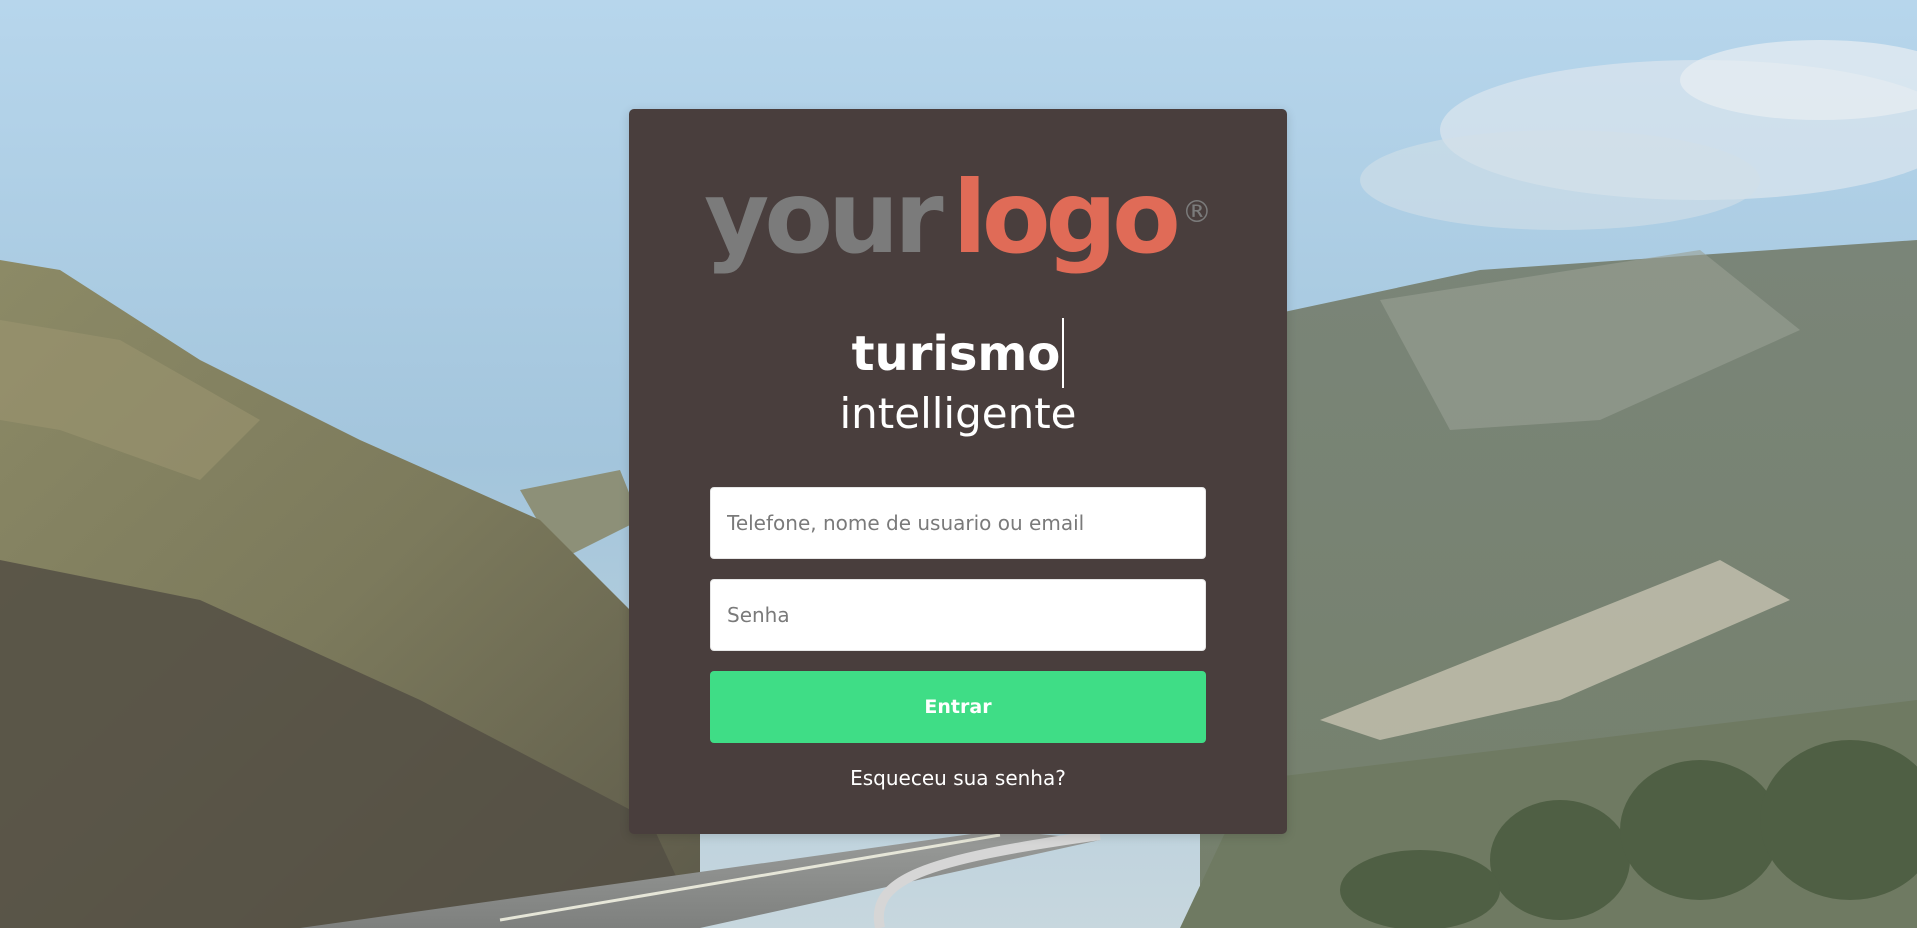 This screenshot has width=1917, height=928. Describe the element at coordinates (958, 615) in the screenshot. I see `password-input` at that location.